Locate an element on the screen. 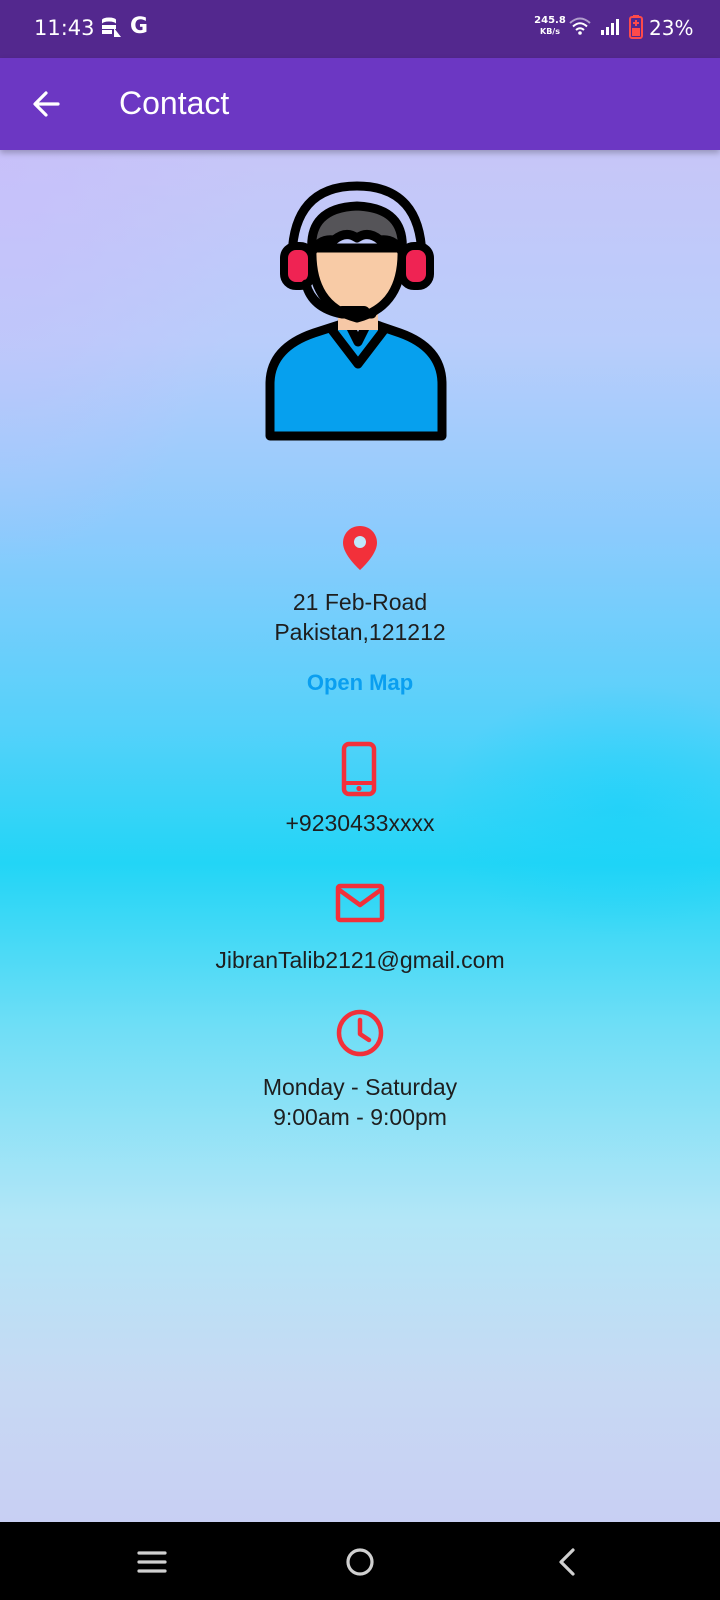 Image resolution: width=720 pixels, height=1600 pixels. address-line-1: 21 Feb-Road is located at coordinates (360, 602).